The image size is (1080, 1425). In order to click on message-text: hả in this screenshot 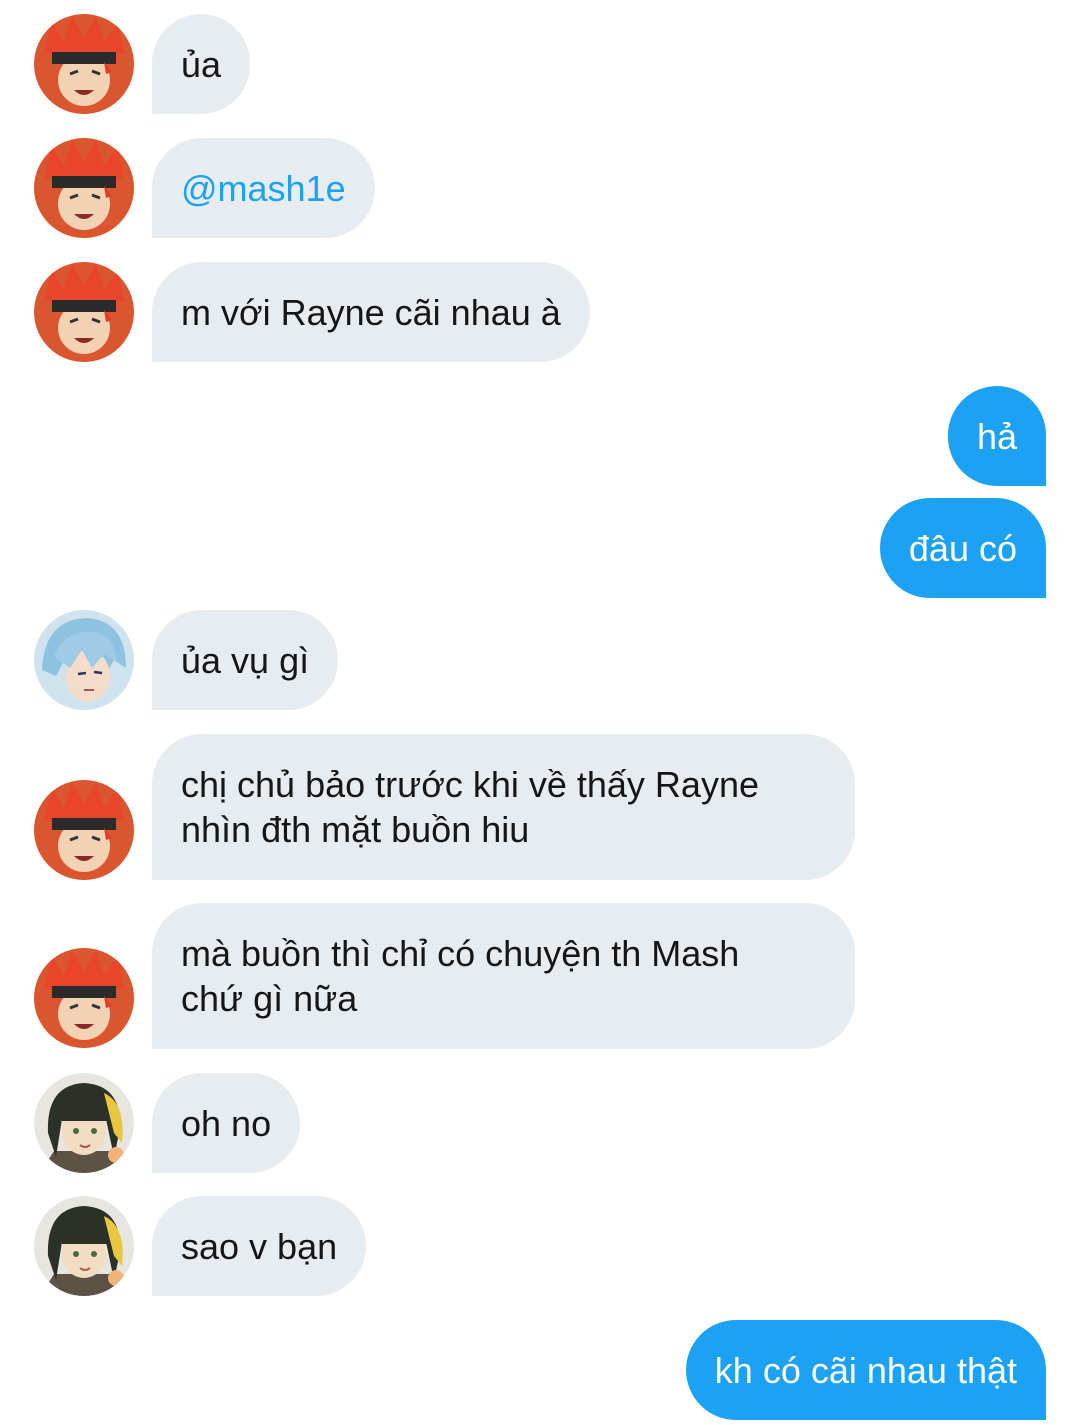, I will do `click(996, 436)`.